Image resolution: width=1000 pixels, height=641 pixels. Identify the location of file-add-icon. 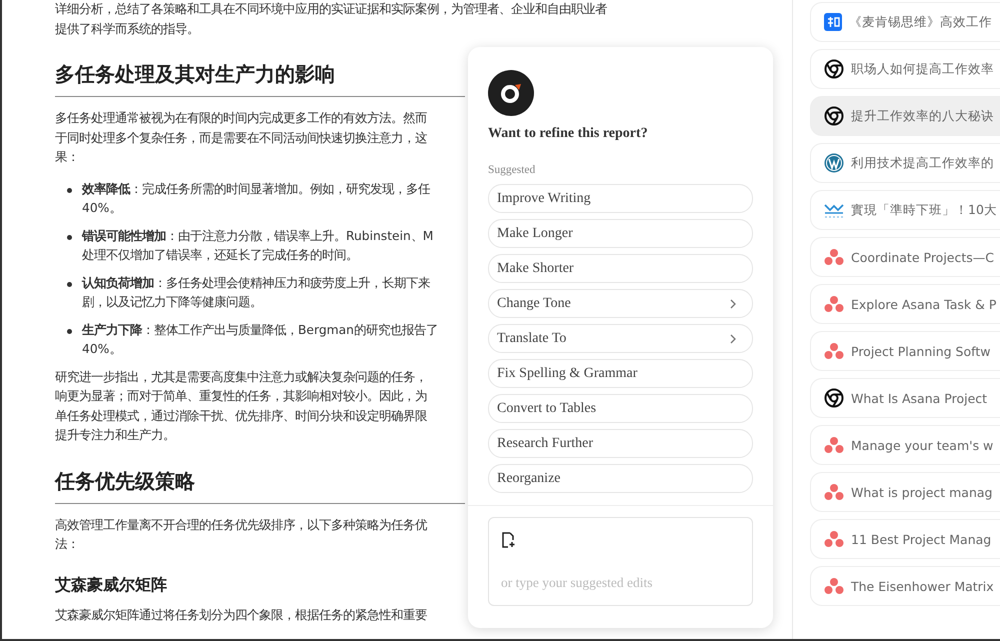
(508, 540).